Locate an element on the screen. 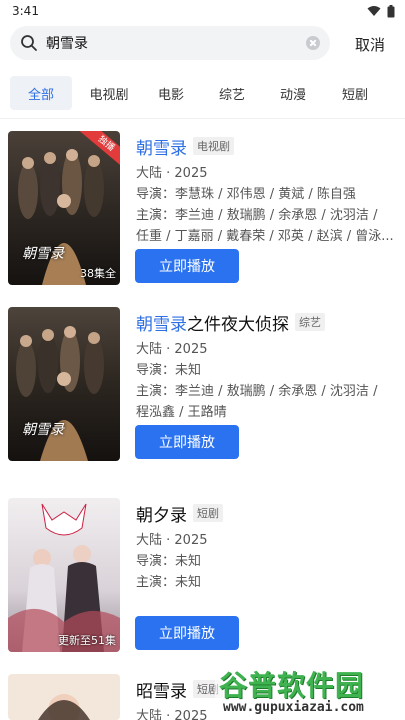 This screenshot has height=720, width=405. poster-image is located at coordinates (64, 697).